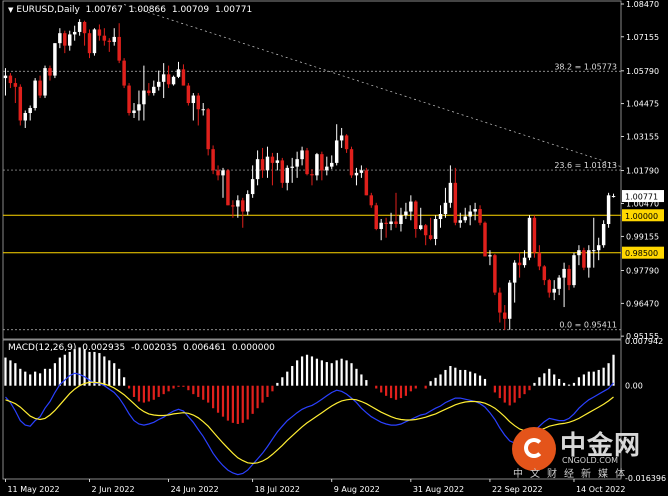  What do you see at coordinates (33, 489) in the screenshot?
I see `time-tick-label: 11 May 2022` at bounding box center [33, 489].